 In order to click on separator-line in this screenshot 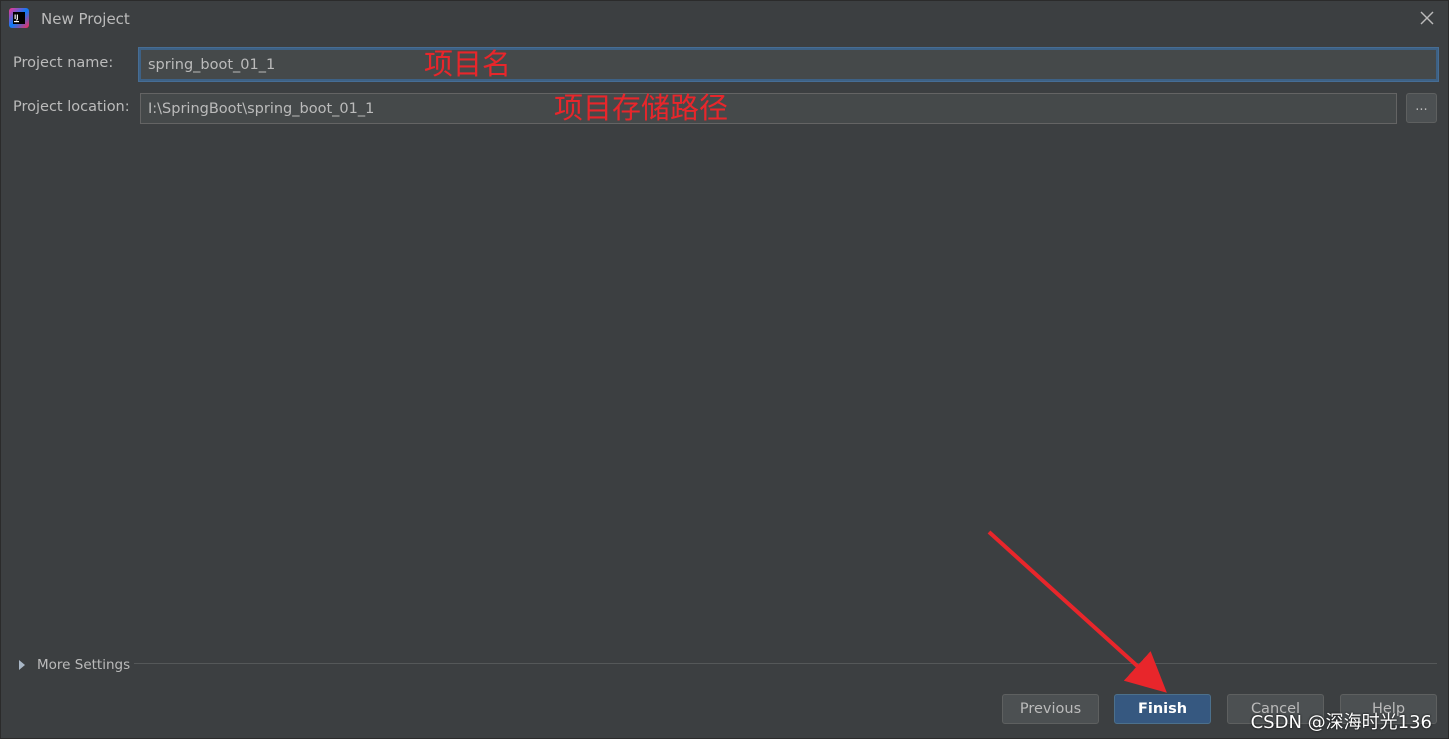, I will do `click(785, 663)`.